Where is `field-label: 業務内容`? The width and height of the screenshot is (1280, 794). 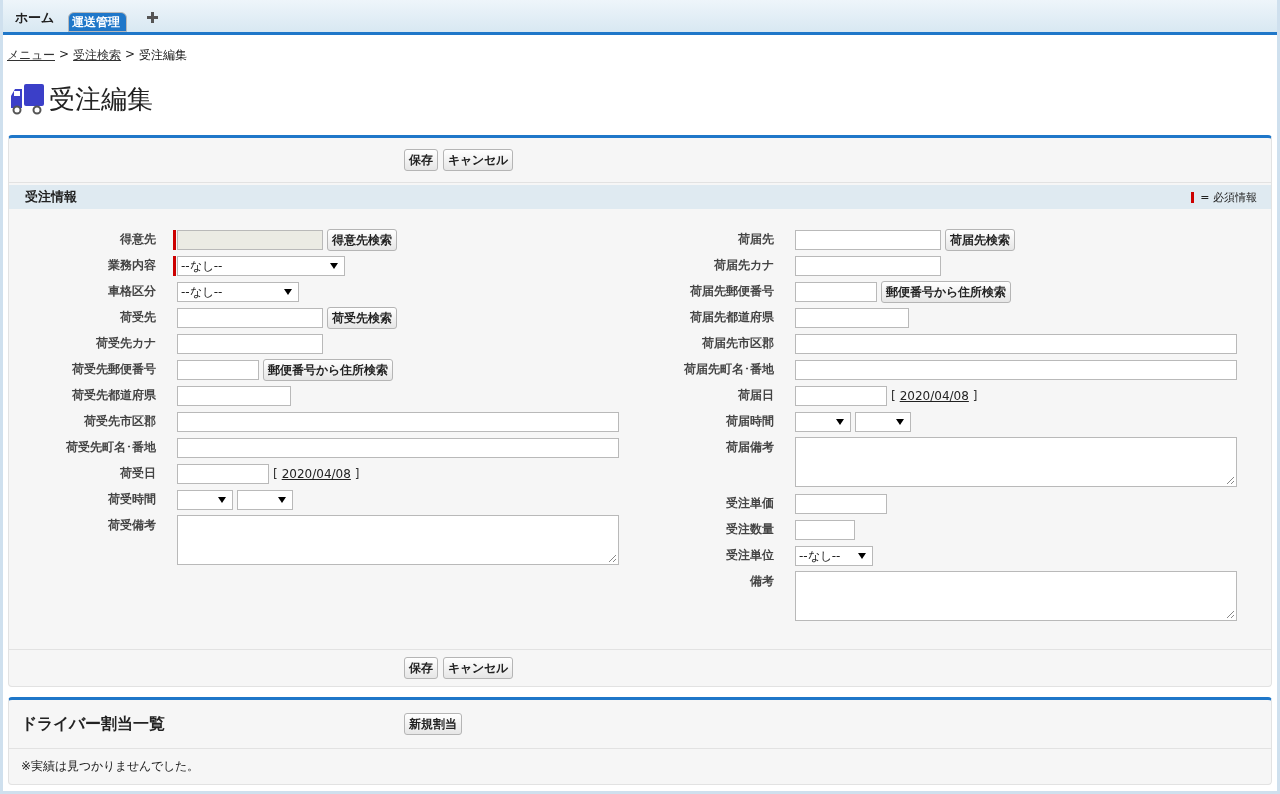 field-label: 業務内容 is located at coordinates (131, 265).